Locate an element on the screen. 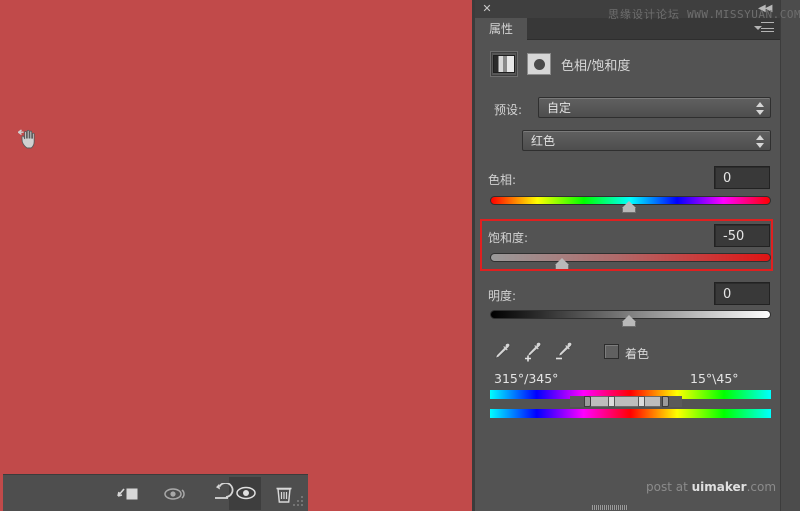  adjustment-header: 色相/饱和度 is located at coordinates (627, 65).